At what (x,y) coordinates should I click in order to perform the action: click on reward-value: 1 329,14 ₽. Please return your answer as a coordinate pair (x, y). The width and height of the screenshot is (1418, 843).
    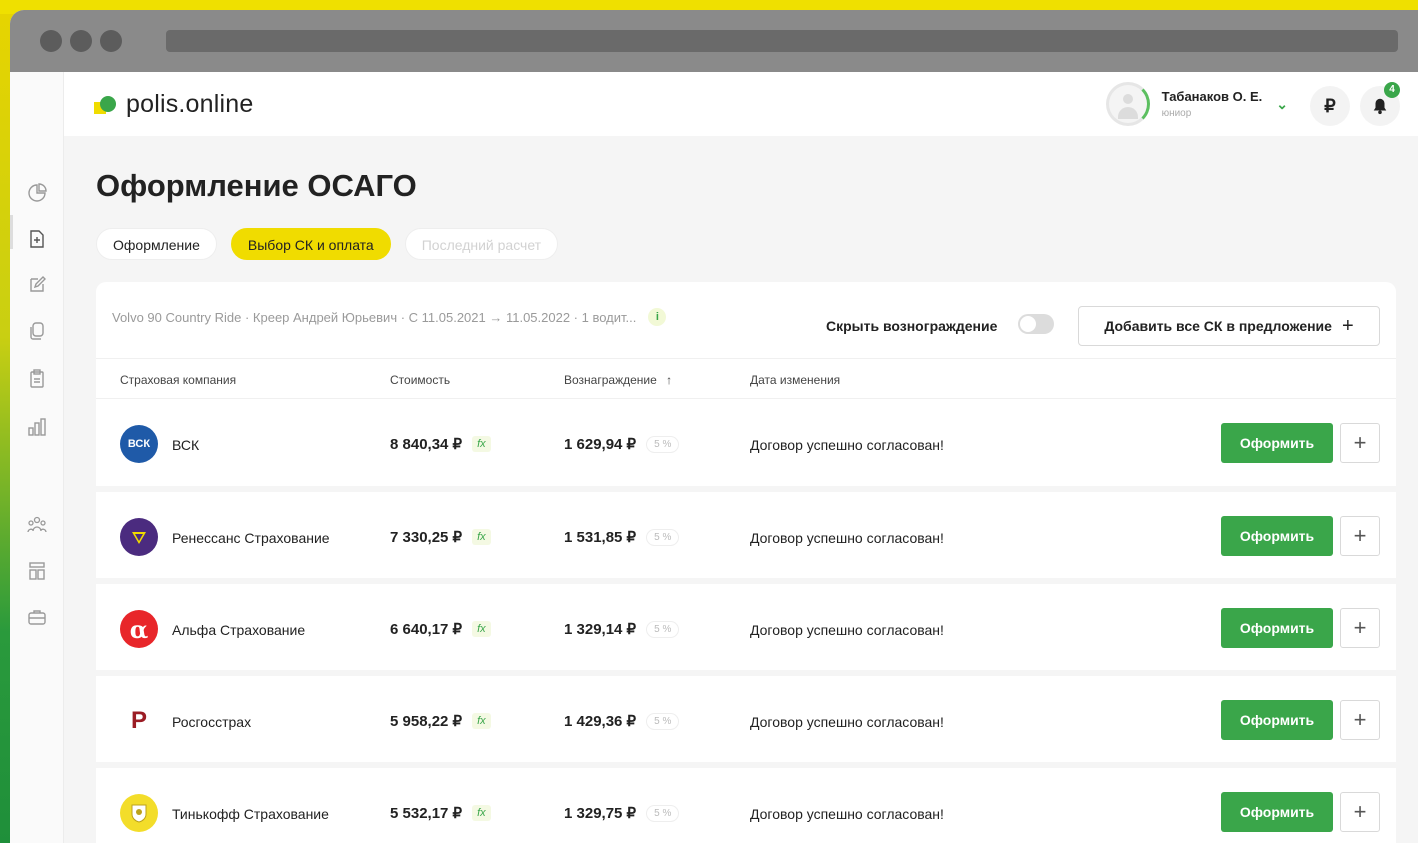
    Looking at the image, I should click on (600, 629).